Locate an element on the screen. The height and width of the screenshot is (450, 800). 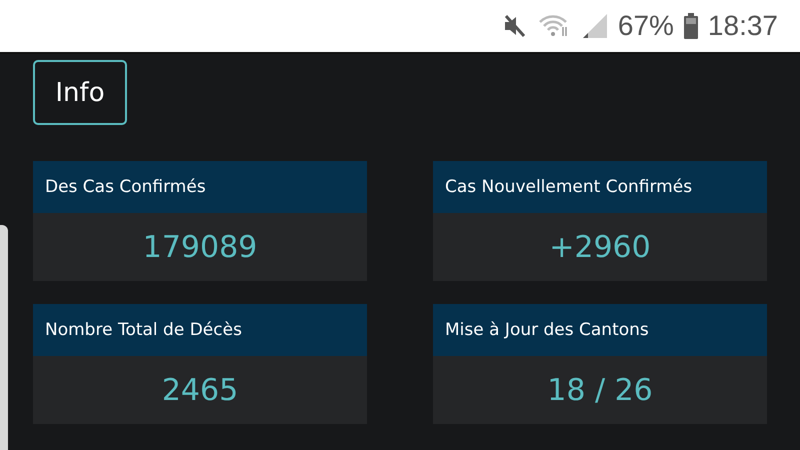
clock-time: 18:37 is located at coordinates (743, 26).